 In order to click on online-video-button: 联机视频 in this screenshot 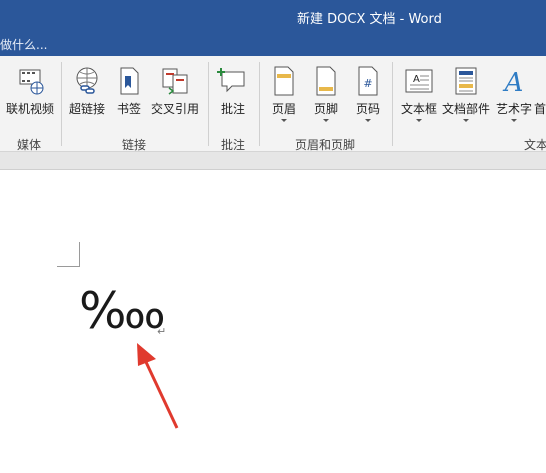, I will do `click(30, 93)`.